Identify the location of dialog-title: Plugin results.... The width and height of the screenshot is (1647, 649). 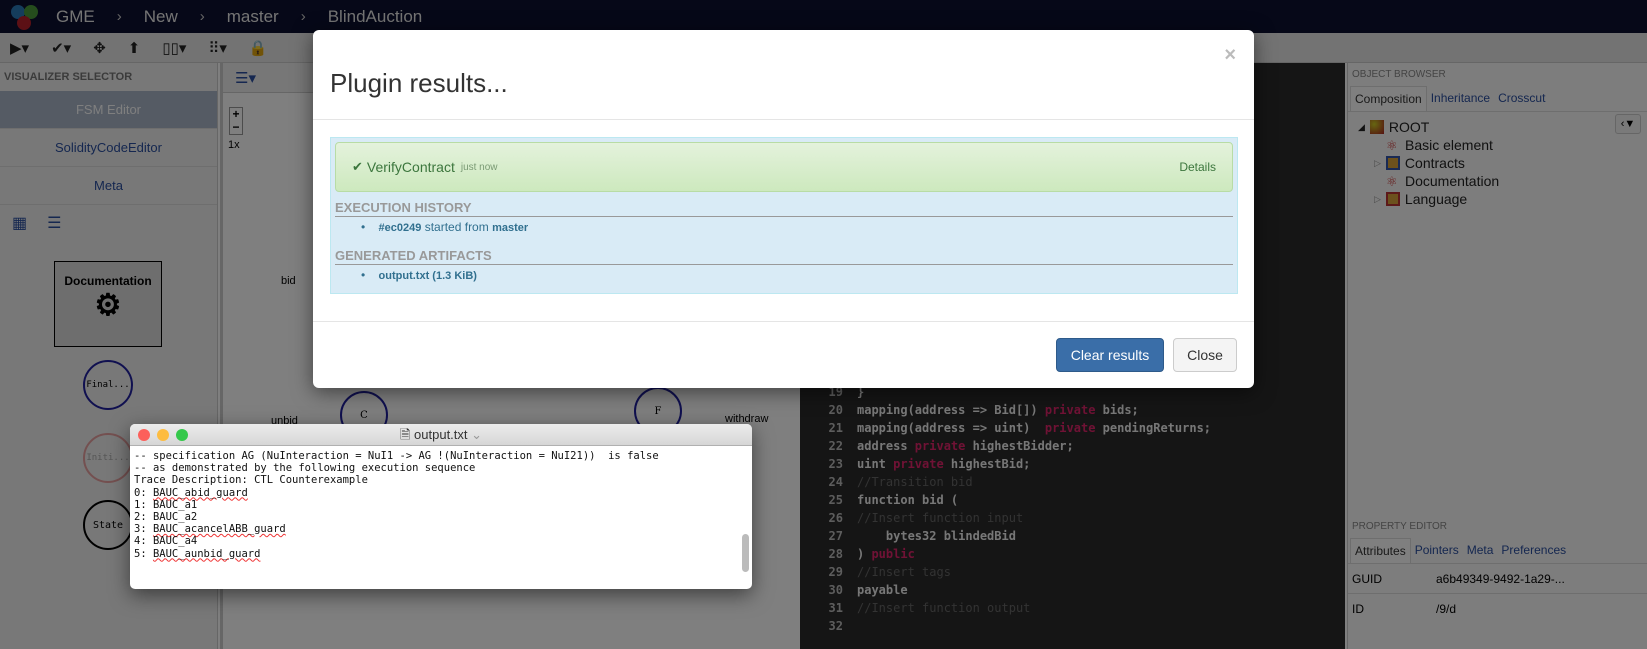
(419, 83).